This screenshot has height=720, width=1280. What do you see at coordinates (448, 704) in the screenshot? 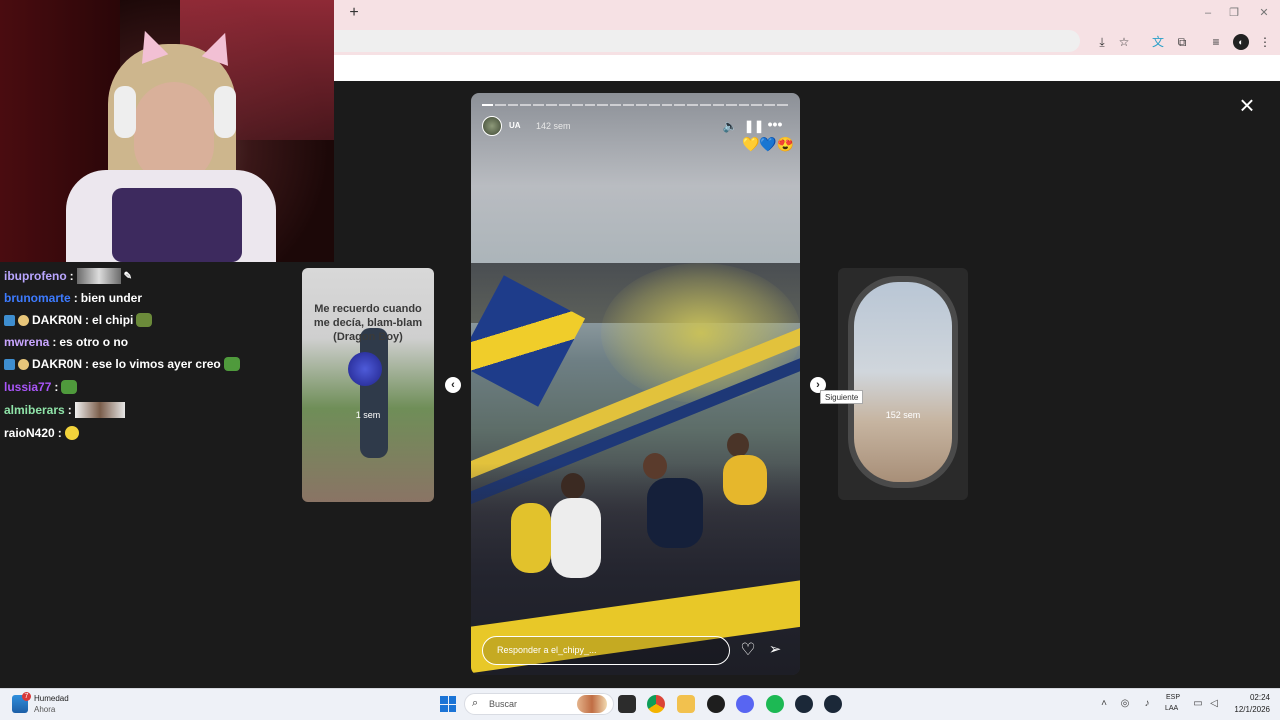
I see `start-button` at bounding box center [448, 704].